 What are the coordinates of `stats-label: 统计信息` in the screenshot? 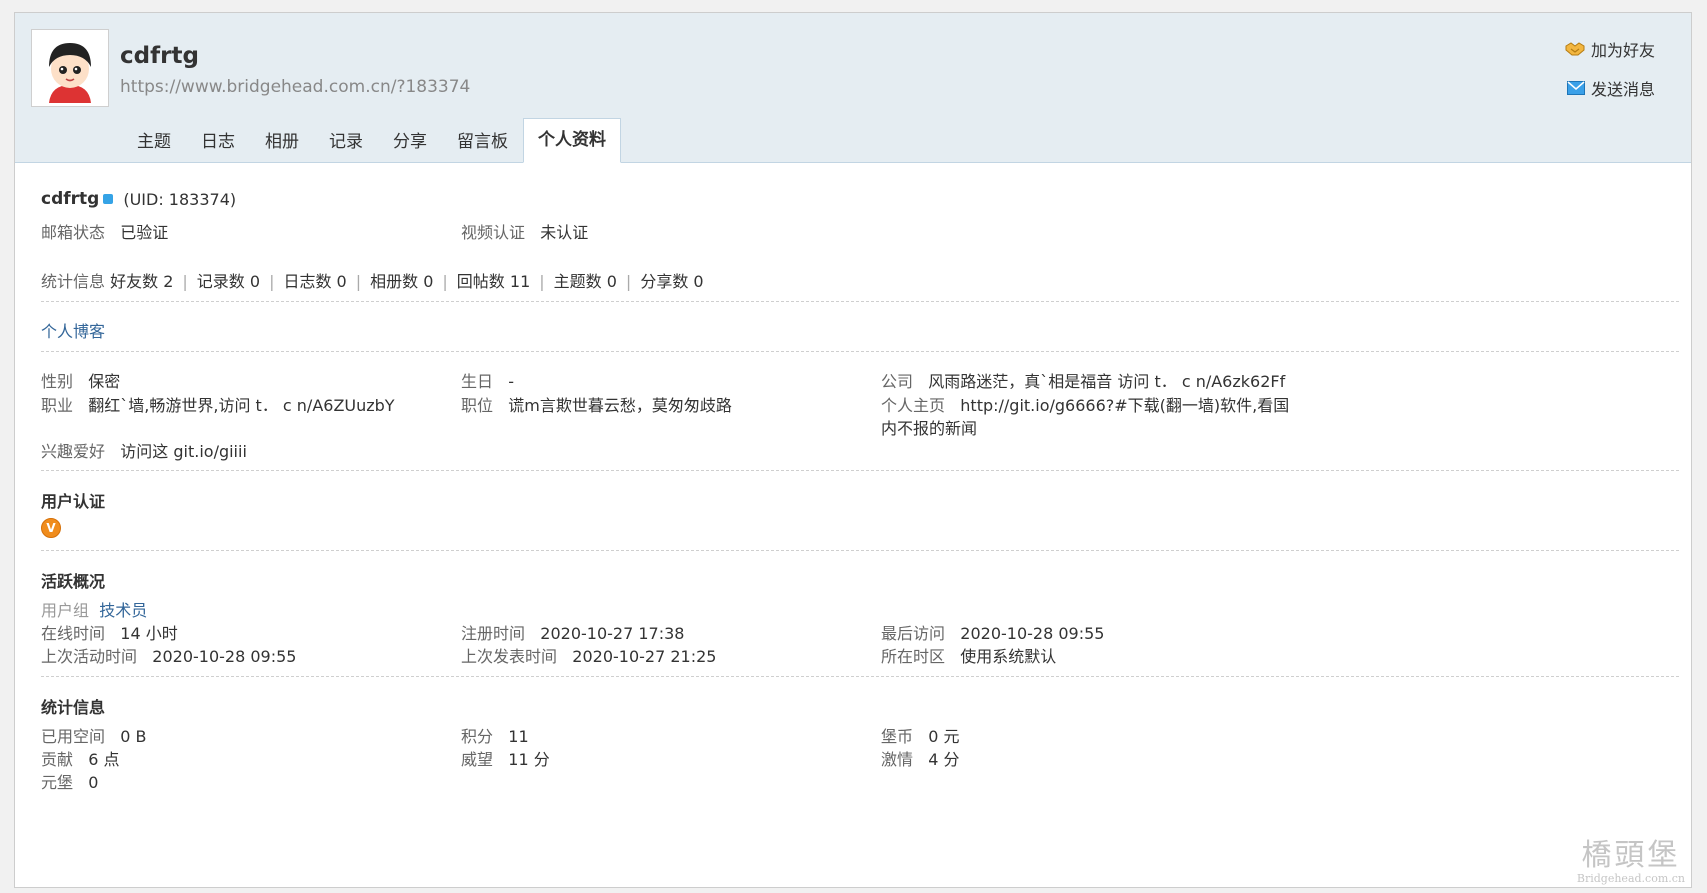 It's located at (73, 281).